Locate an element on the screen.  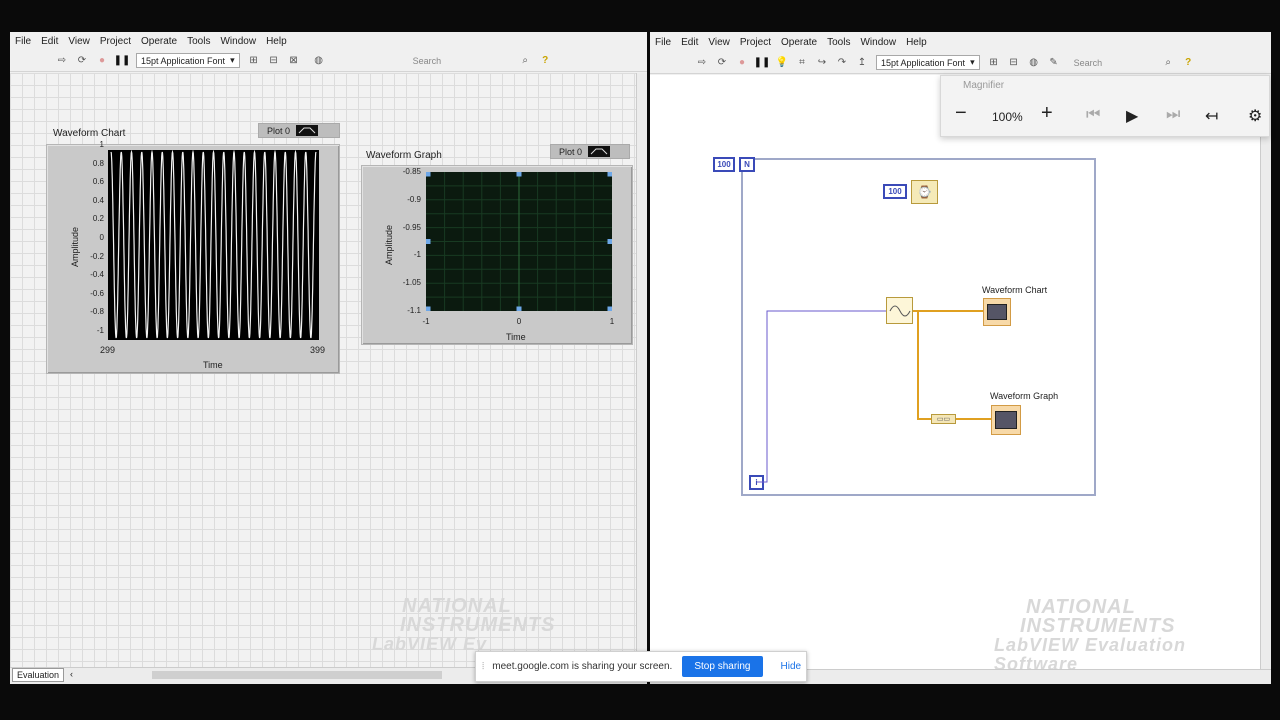
settings-gear-icon: ⚙ is located at coordinates (1255, 116).